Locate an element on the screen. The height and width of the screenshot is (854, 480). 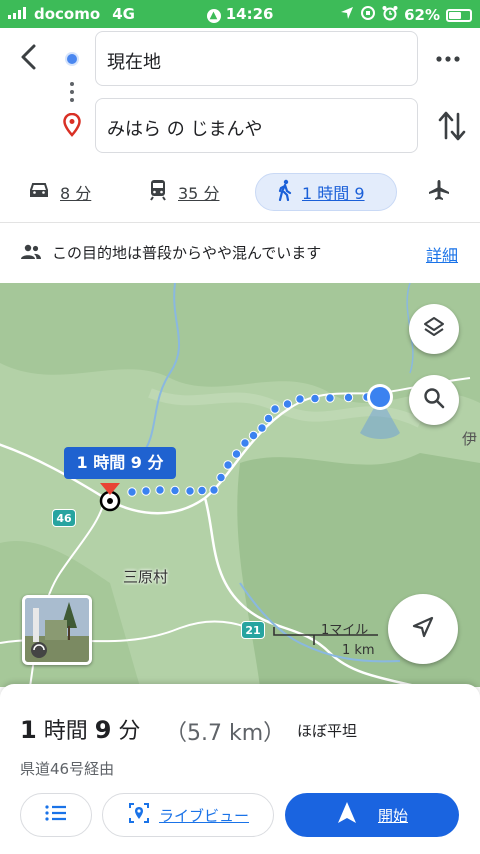
scale-miles-label: 1マイル is located at coordinates (345, 630).